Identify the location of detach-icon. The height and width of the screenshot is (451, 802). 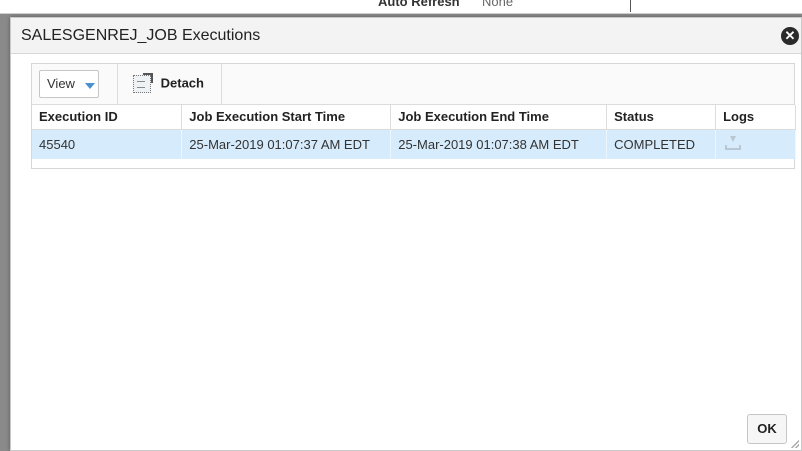
(143, 83).